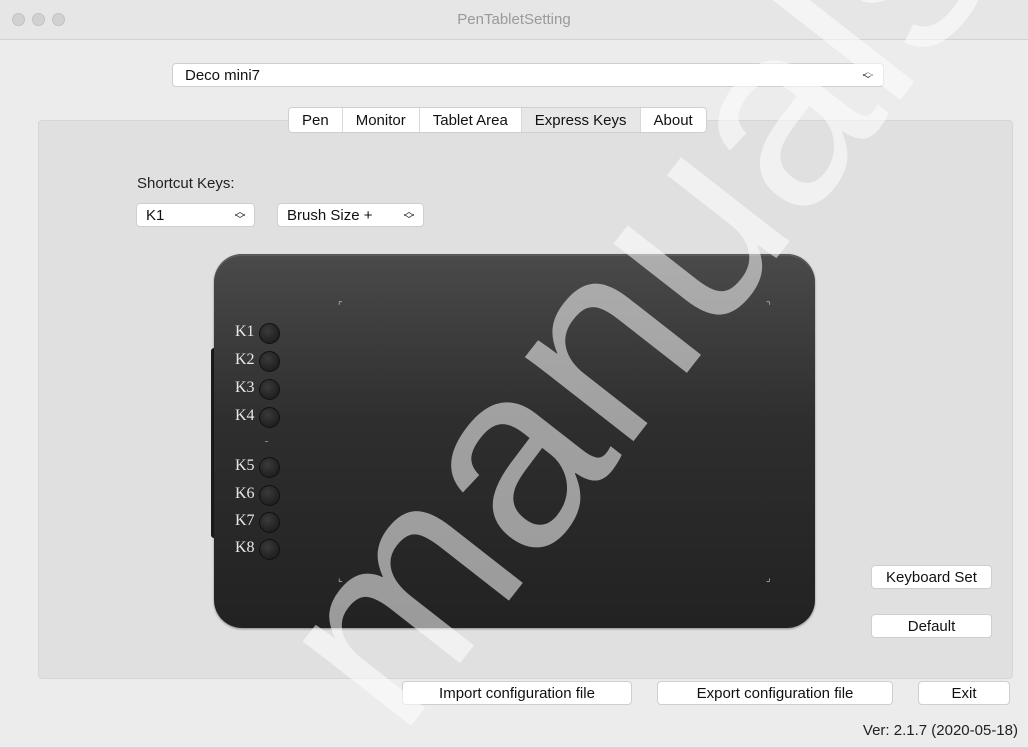 This screenshot has height=747, width=1028. Describe the element at coordinates (673, 120) in the screenshot. I see `tab-about: About` at that location.